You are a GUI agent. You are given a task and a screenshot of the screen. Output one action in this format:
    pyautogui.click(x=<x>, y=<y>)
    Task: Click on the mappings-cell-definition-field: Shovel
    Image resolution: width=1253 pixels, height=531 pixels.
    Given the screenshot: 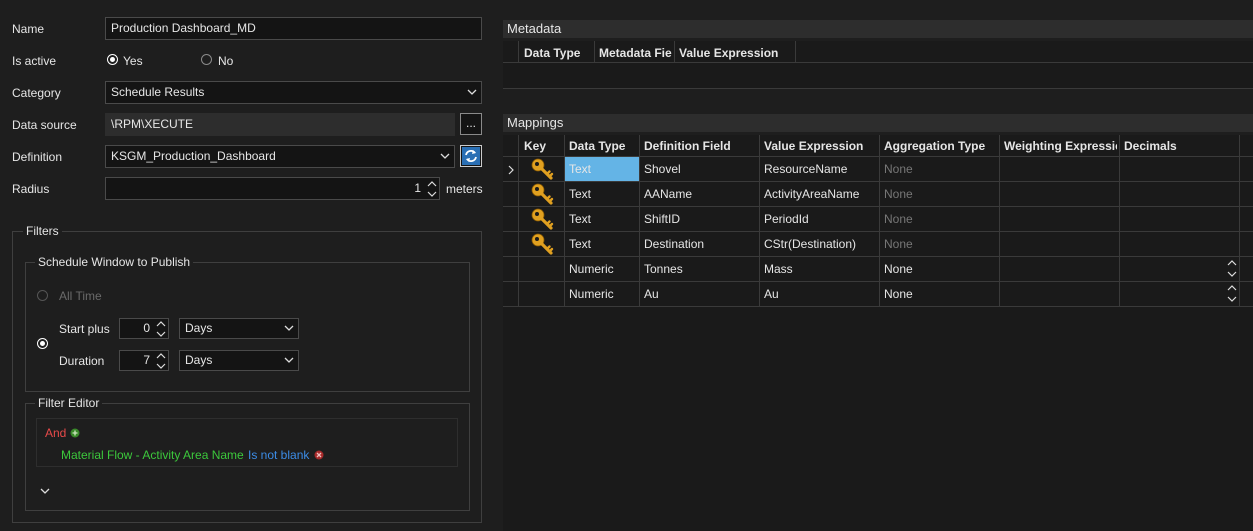 What is the action you would take?
    pyautogui.click(x=662, y=169)
    